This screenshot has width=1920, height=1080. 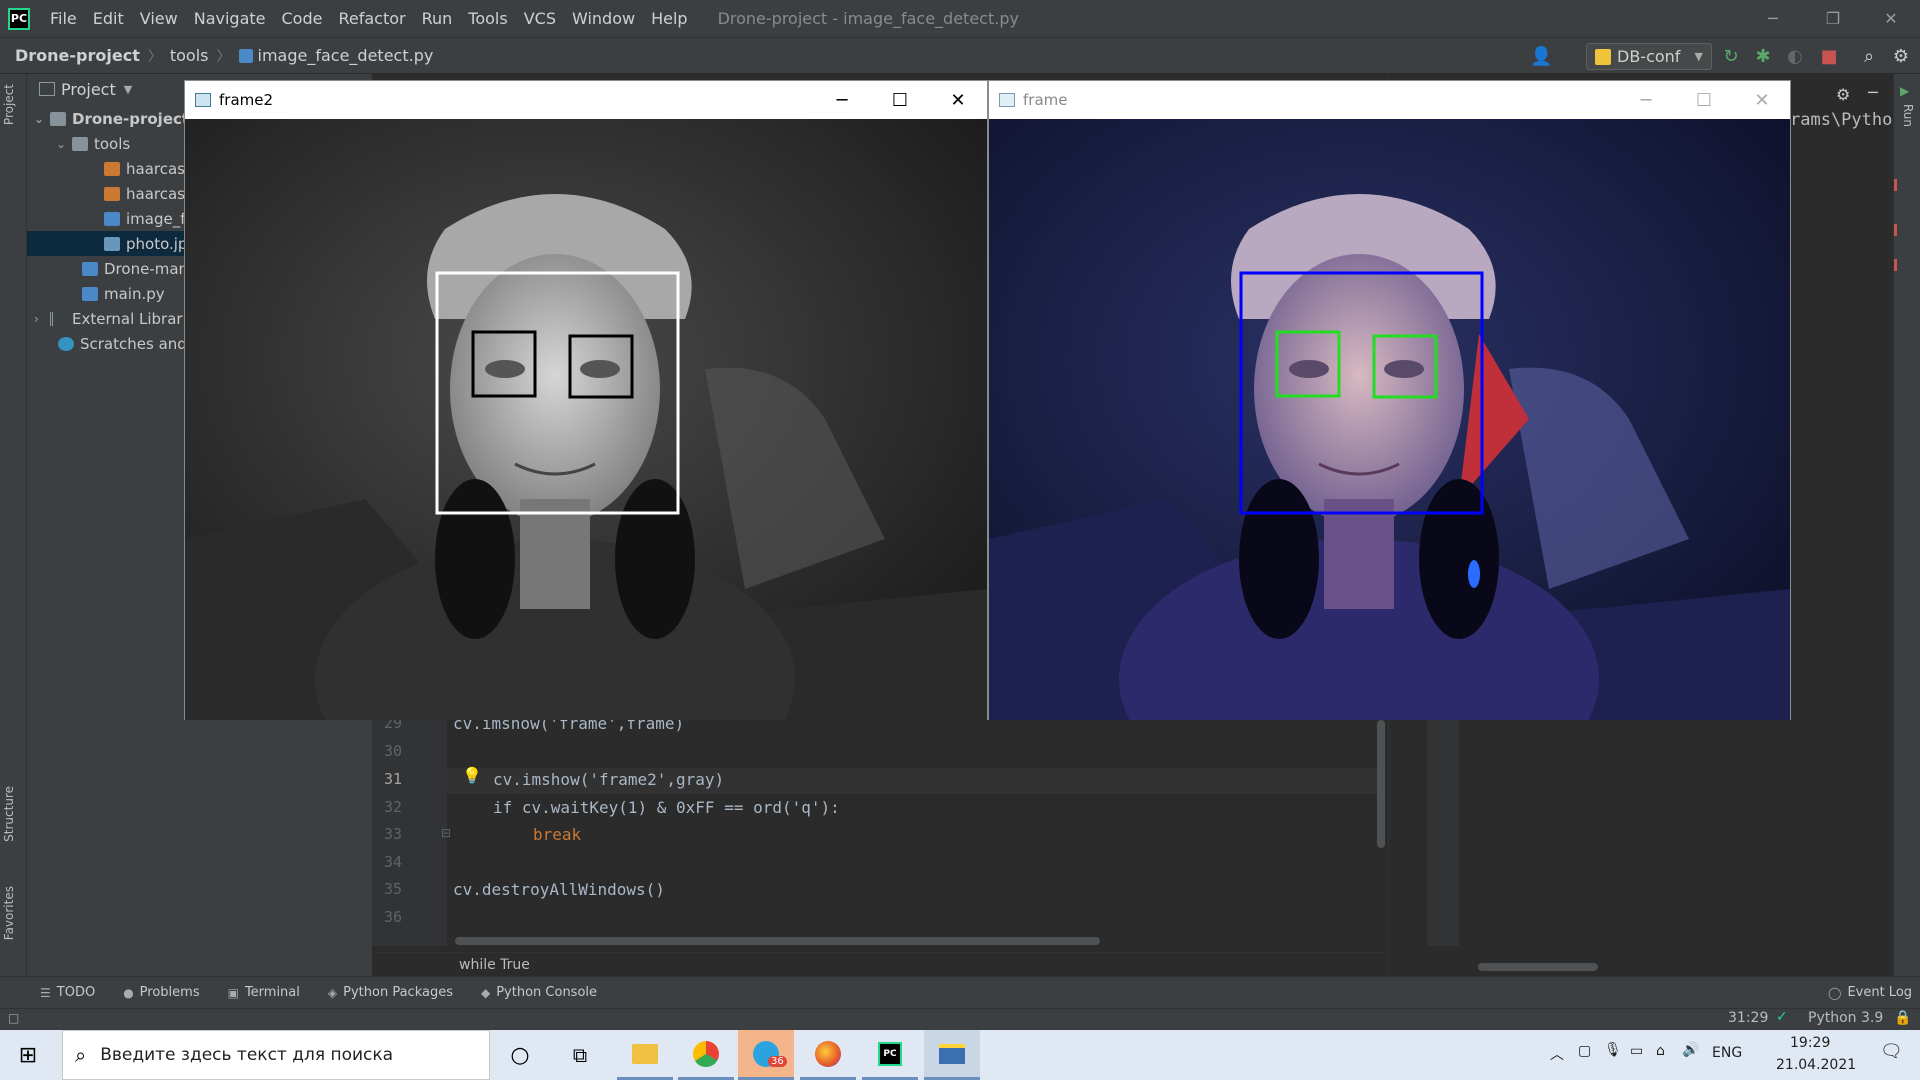 I want to click on menu-run: Run, so click(x=437, y=18).